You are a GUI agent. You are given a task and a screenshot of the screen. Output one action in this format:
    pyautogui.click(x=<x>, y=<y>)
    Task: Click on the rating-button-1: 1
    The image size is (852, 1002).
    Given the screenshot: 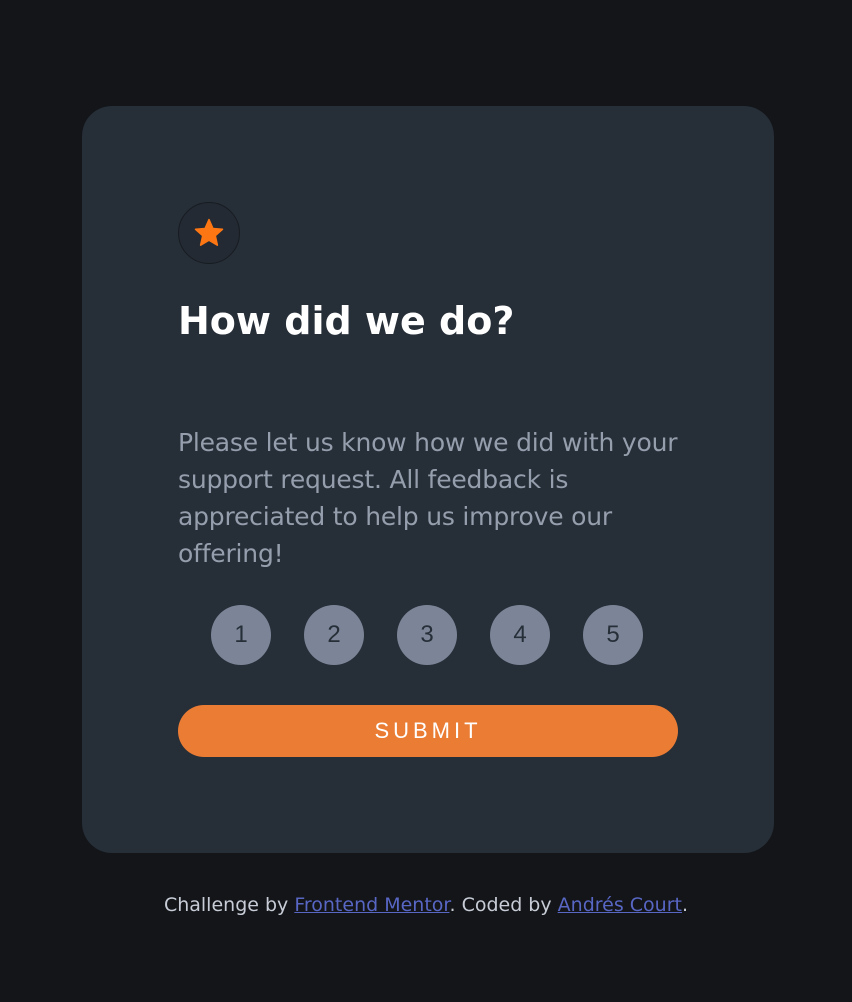 What is the action you would take?
    pyautogui.click(x=241, y=635)
    